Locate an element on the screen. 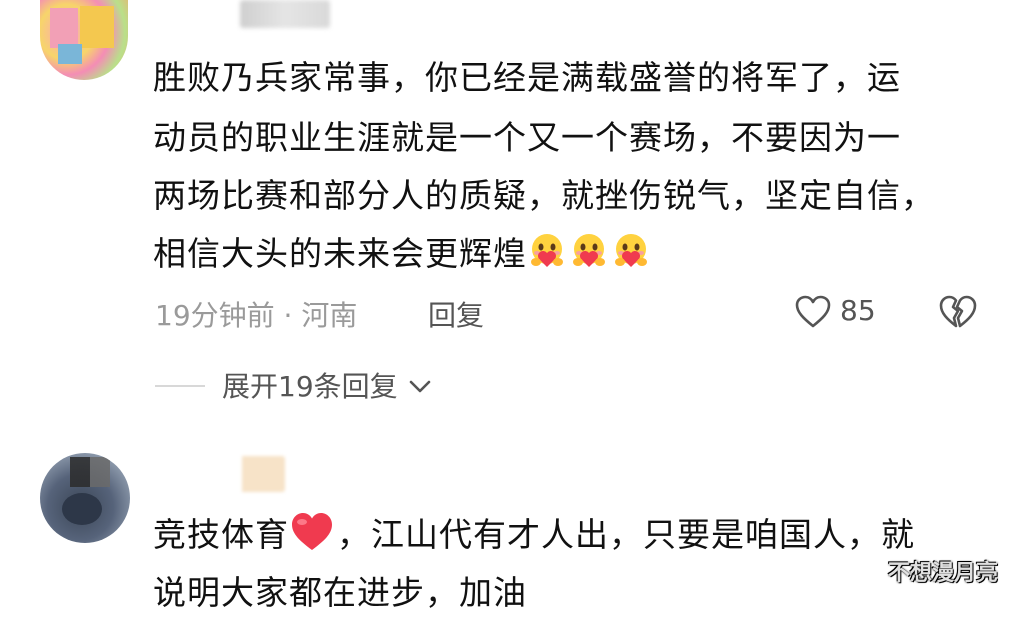 This screenshot has width=1014, height=623. red-heart-emoji is located at coordinates (312, 531).